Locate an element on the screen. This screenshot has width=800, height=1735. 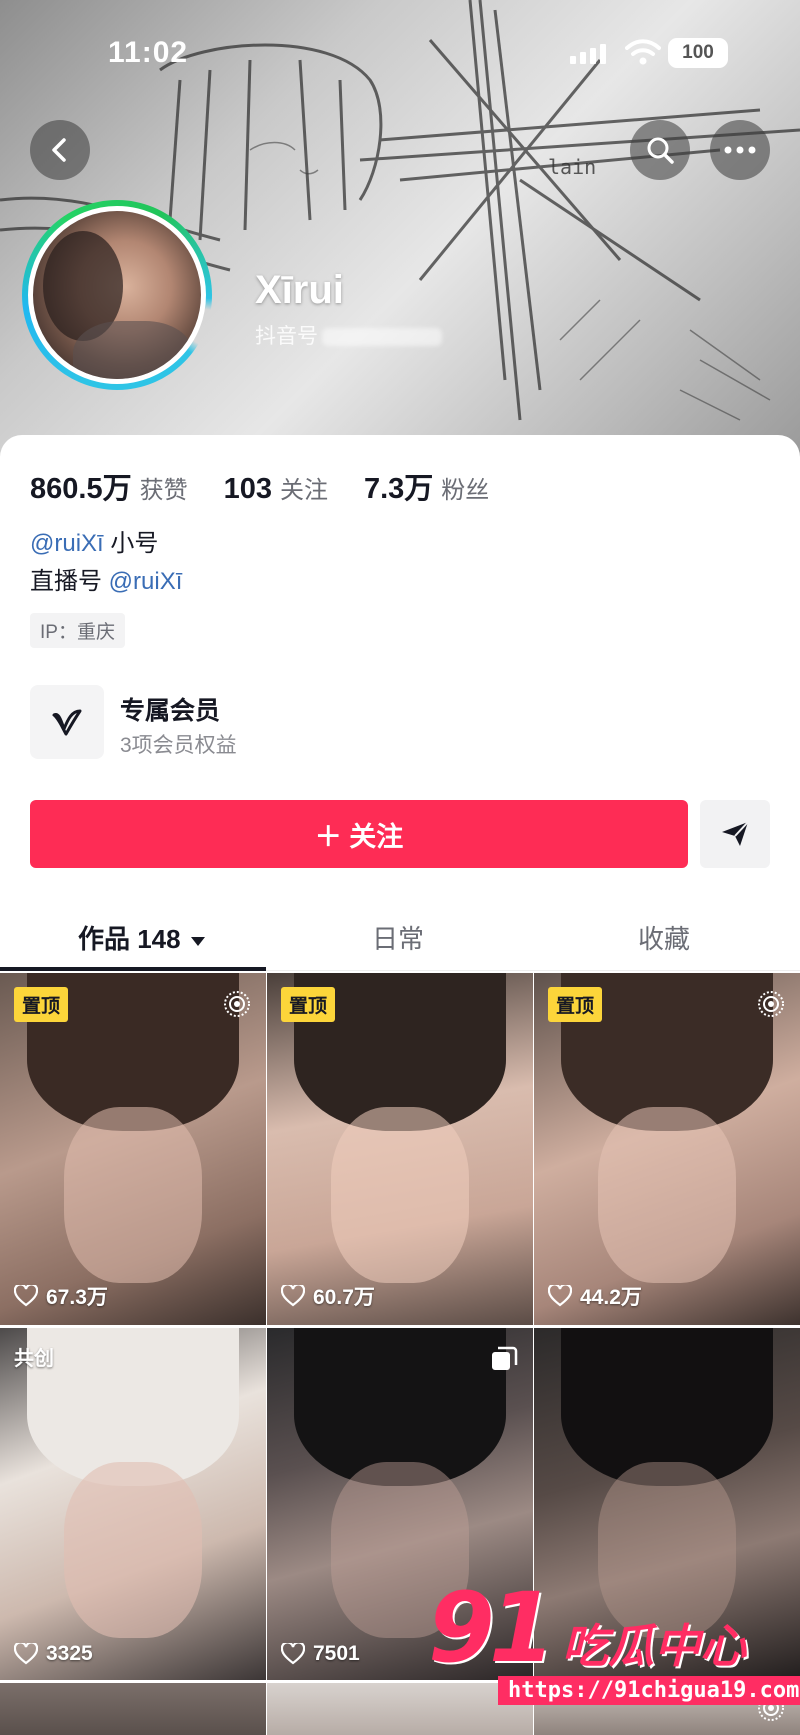
stat-likes: 860.5万 获赞 is located at coordinates (109, 486).